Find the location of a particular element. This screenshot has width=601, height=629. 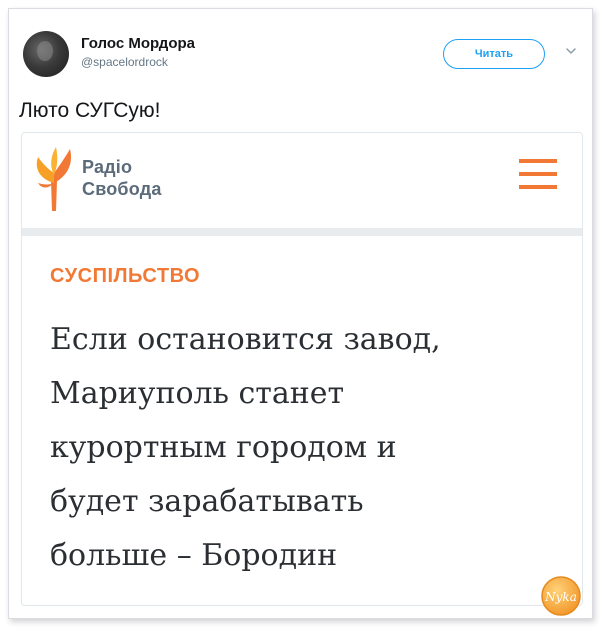

headline-line: курортным городом и is located at coordinates (223, 447).